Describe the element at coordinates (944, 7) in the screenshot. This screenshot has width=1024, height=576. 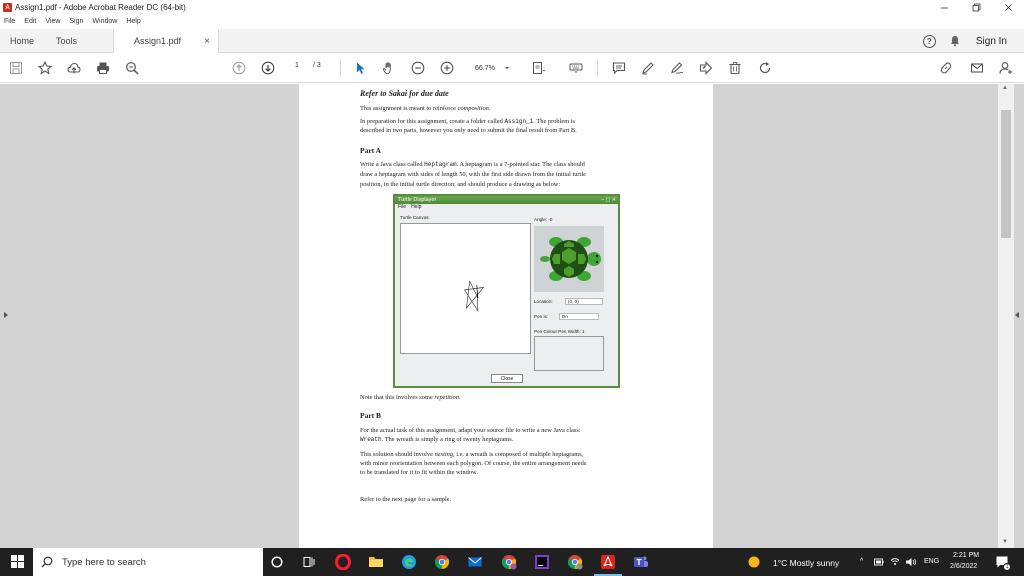
I see `minimize-button` at that location.